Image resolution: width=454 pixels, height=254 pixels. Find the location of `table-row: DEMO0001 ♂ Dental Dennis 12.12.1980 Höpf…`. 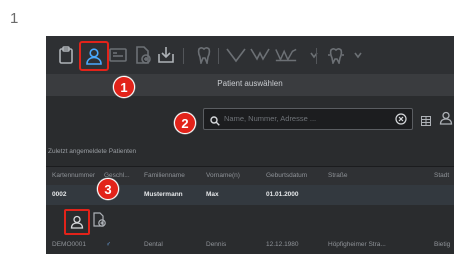

table-row: DEMO0001 ♂ Dental Dennis 12.12.1980 Höpf… is located at coordinates (250, 244).